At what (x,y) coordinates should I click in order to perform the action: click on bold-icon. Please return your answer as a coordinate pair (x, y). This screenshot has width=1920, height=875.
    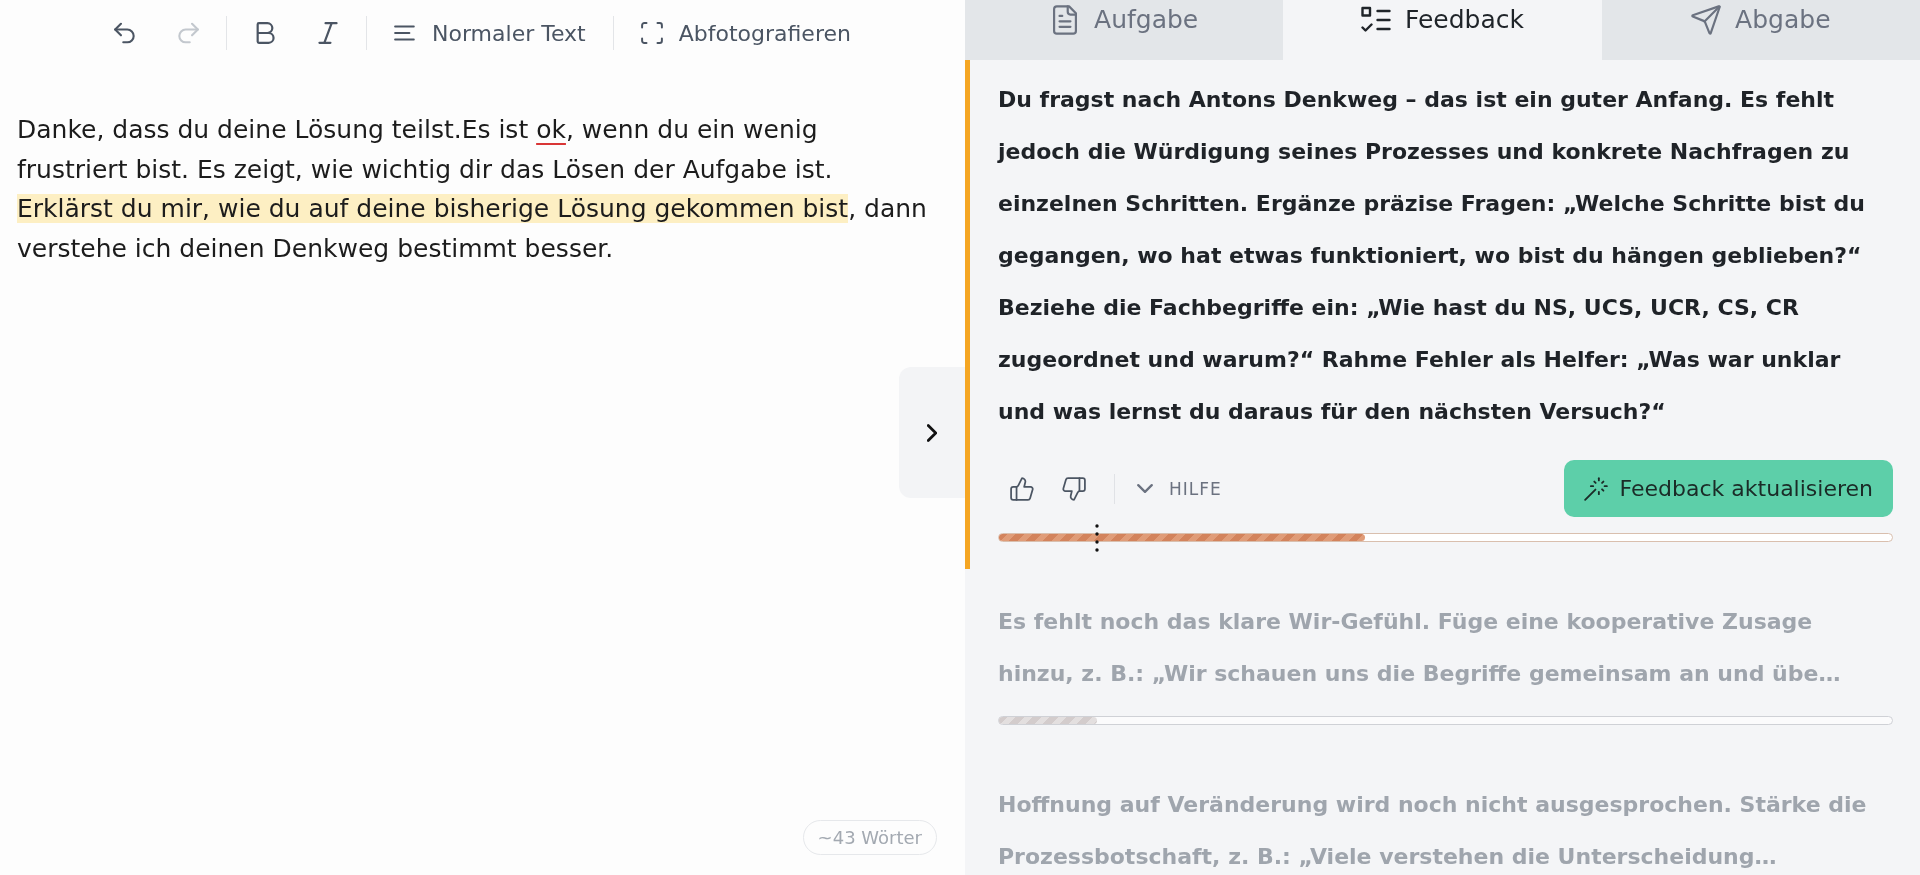
    Looking at the image, I should click on (265, 33).